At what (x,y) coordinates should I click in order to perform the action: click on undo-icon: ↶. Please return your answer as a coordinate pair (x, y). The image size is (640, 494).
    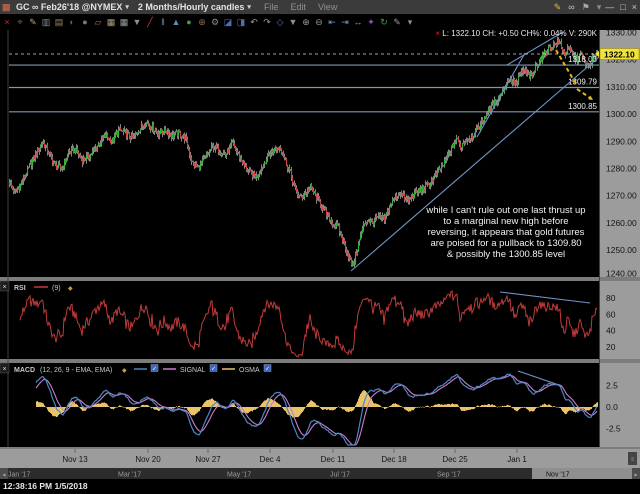
    Looking at the image, I should click on (254, 22).